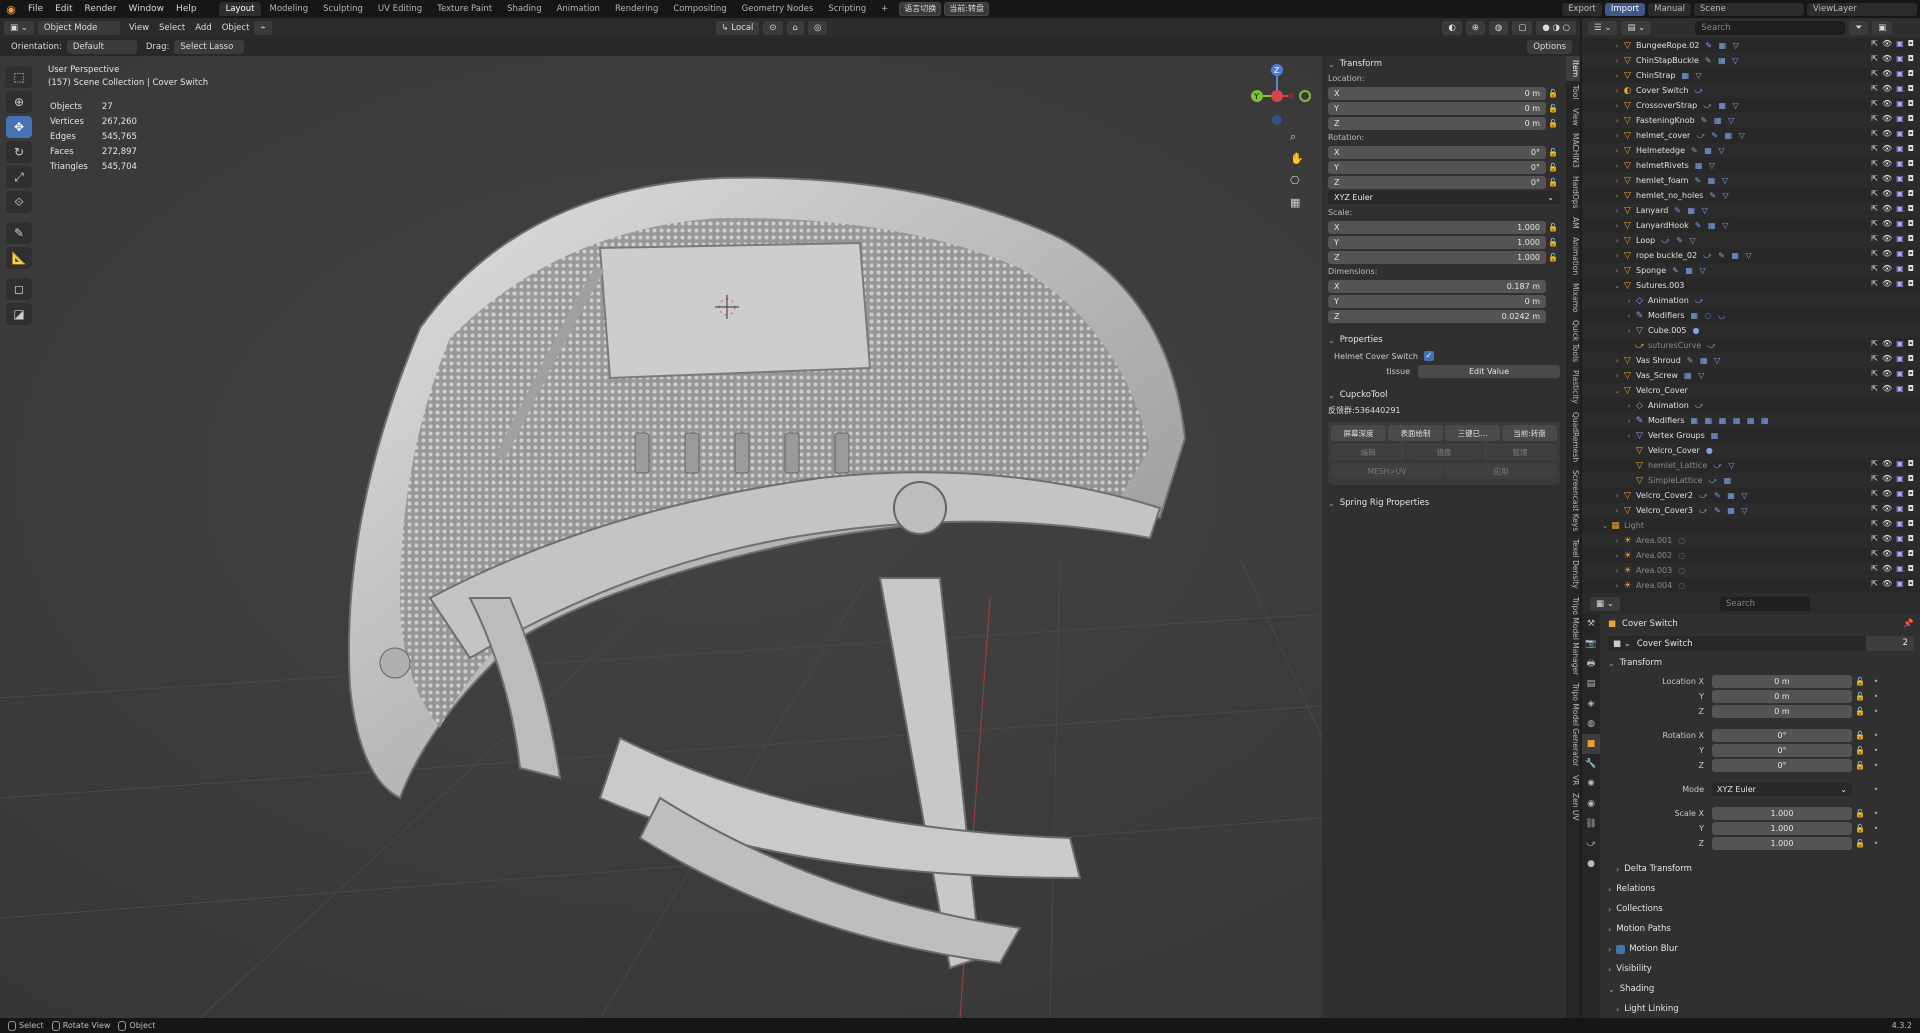 This screenshot has width=1920, height=1033. What do you see at coordinates (1749, 9) in the screenshot?
I see `scene-selector: Scene` at bounding box center [1749, 9].